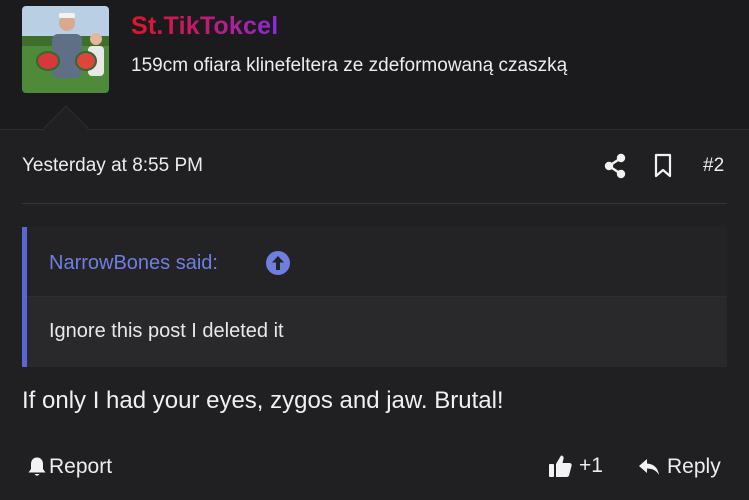  I want to click on reply-label: Reply, so click(694, 466).